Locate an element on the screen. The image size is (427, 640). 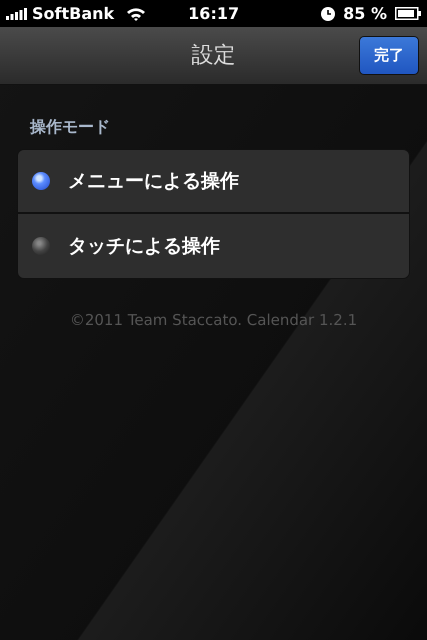
battery-percent: 85 % is located at coordinates (365, 13).